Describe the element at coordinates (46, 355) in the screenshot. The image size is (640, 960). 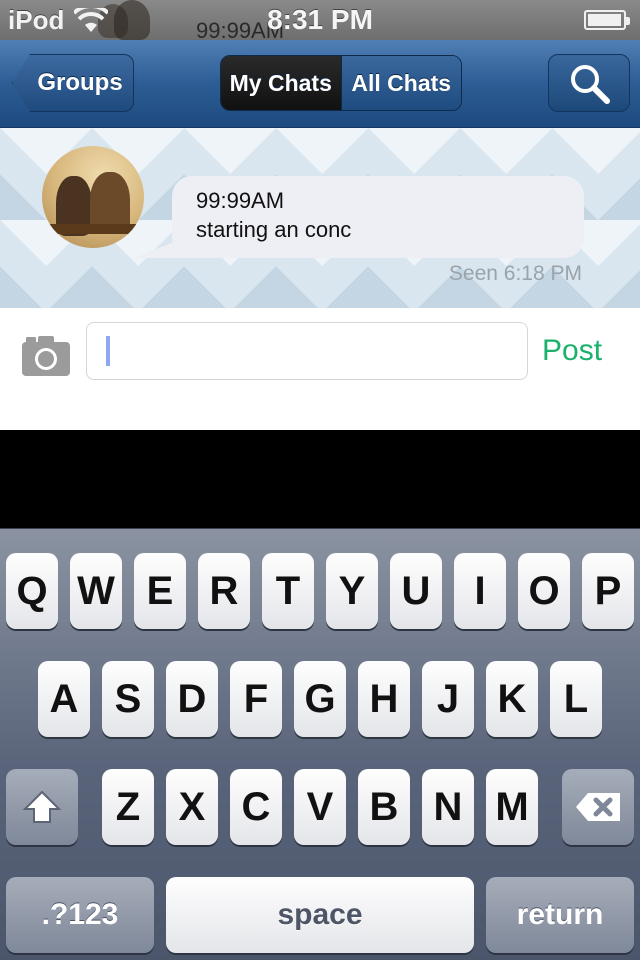
I see `camera-icon` at that location.